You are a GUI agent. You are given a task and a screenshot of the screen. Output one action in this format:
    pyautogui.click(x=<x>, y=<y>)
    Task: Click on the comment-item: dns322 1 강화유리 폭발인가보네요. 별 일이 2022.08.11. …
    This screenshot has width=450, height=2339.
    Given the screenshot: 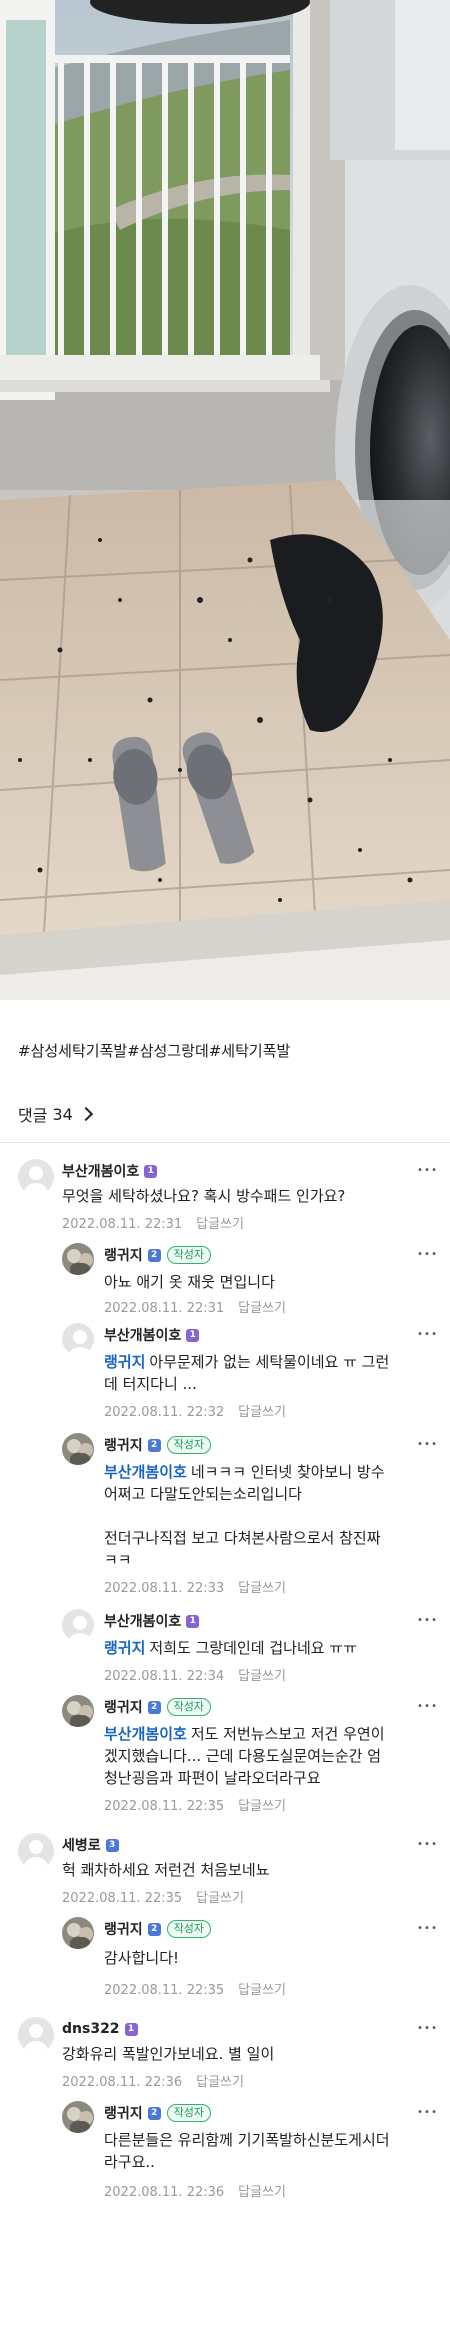 What is the action you would take?
    pyautogui.click(x=225, y=2046)
    